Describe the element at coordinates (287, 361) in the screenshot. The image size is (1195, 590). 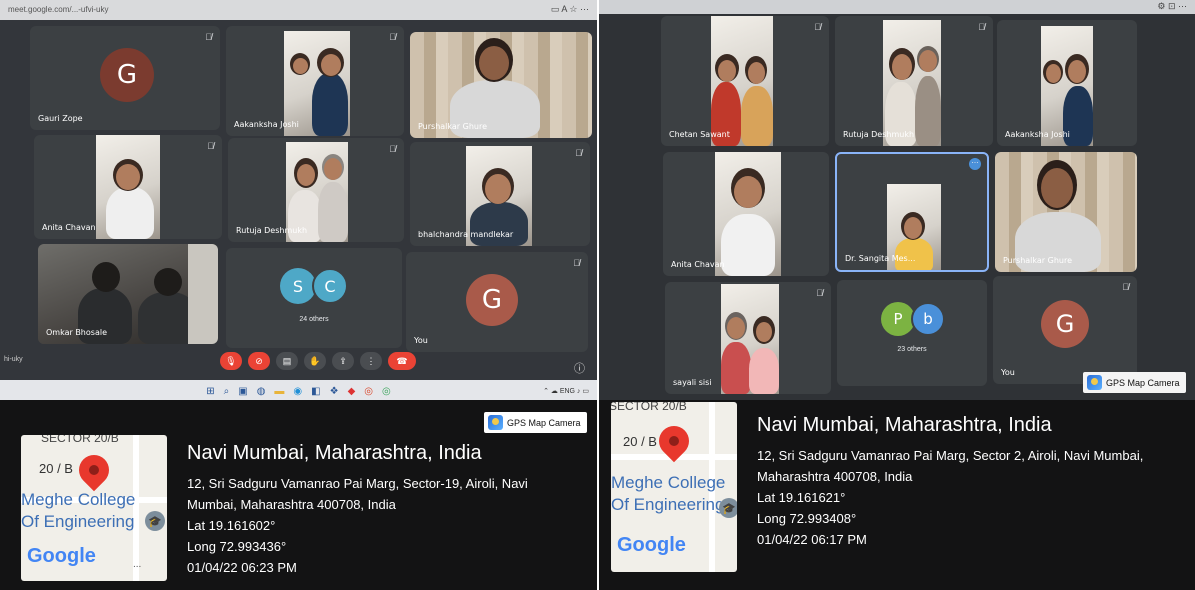
I see `captions-icon: ▤` at that location.